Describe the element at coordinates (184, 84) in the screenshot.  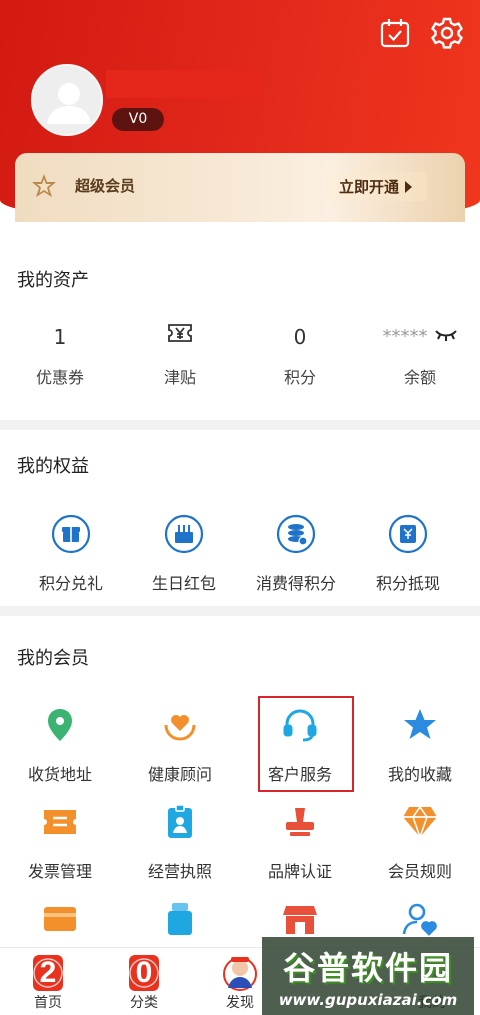
I see `username-redacted` at that location.